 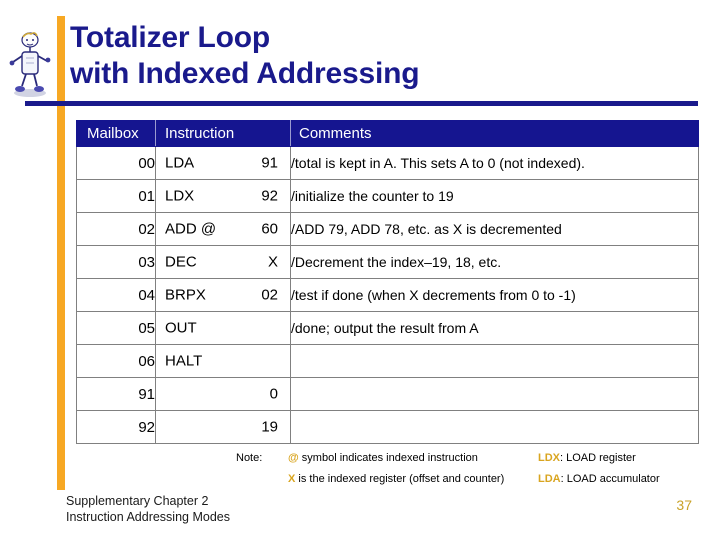 What do you see at coordinates (116, 133) in the screenshot?
I see `column-header-mailbox: Mailbox` at bounding box center [116, 133].